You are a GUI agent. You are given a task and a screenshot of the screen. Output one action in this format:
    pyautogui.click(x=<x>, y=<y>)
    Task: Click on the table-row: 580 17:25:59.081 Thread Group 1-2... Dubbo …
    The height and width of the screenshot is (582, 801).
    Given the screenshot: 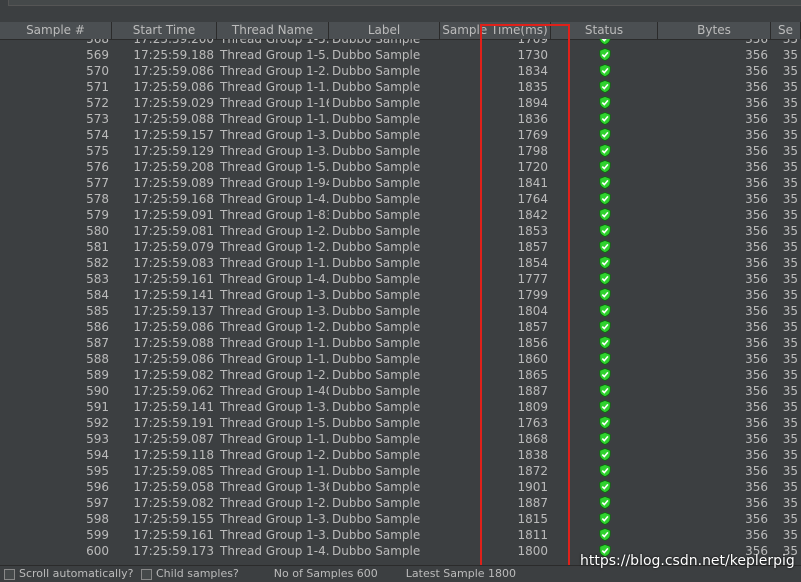 What is the action you would take?
    pyautogui.click(x=400, y=231)
    